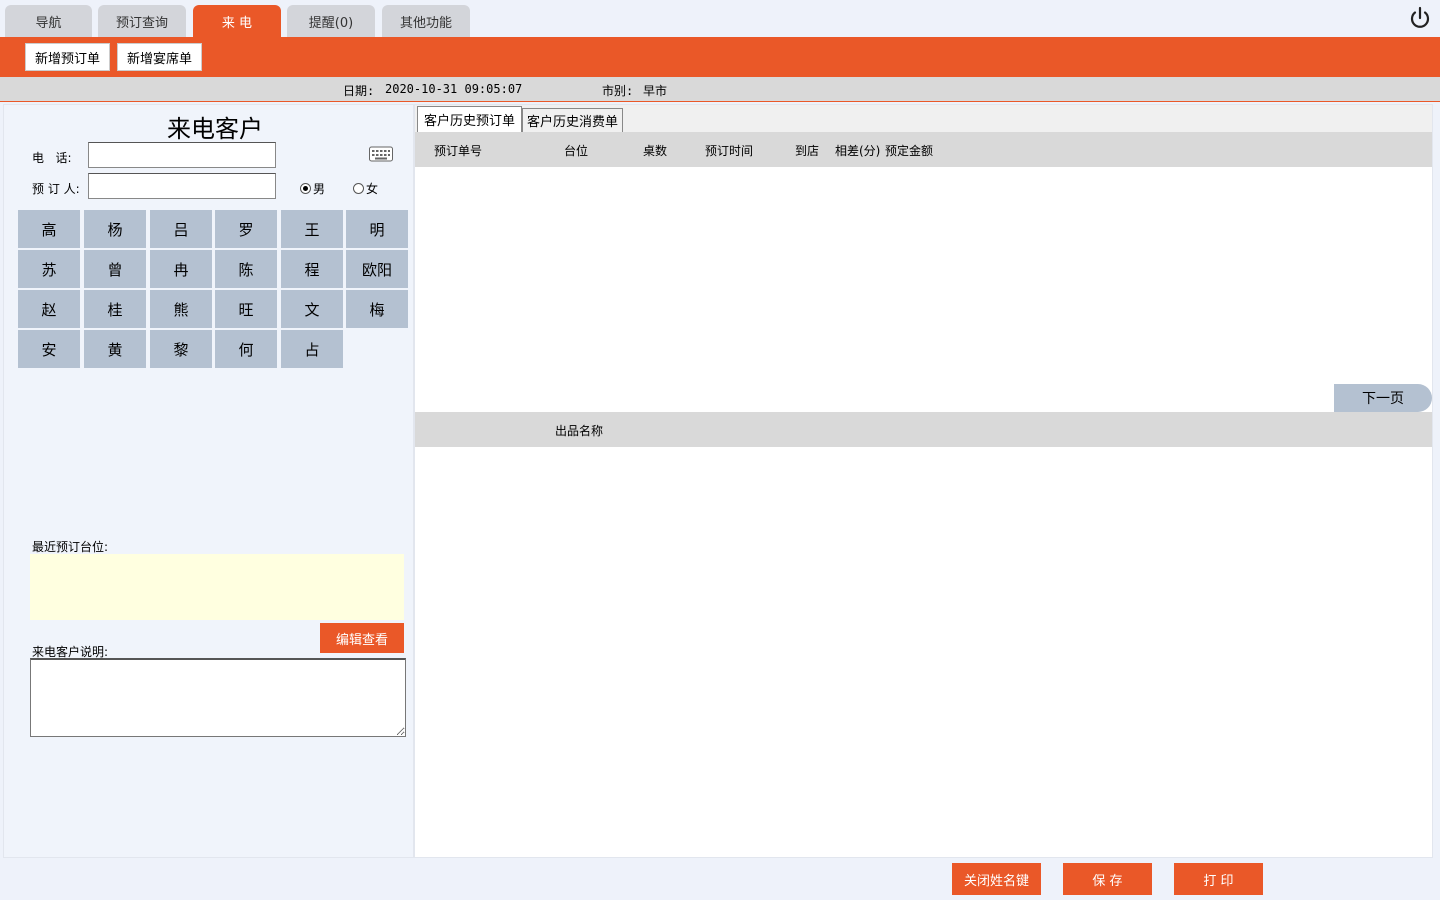  Describe the element at coordinates (215, 129) in the screenshot. I see `caller-title: 来电客户` at that location.